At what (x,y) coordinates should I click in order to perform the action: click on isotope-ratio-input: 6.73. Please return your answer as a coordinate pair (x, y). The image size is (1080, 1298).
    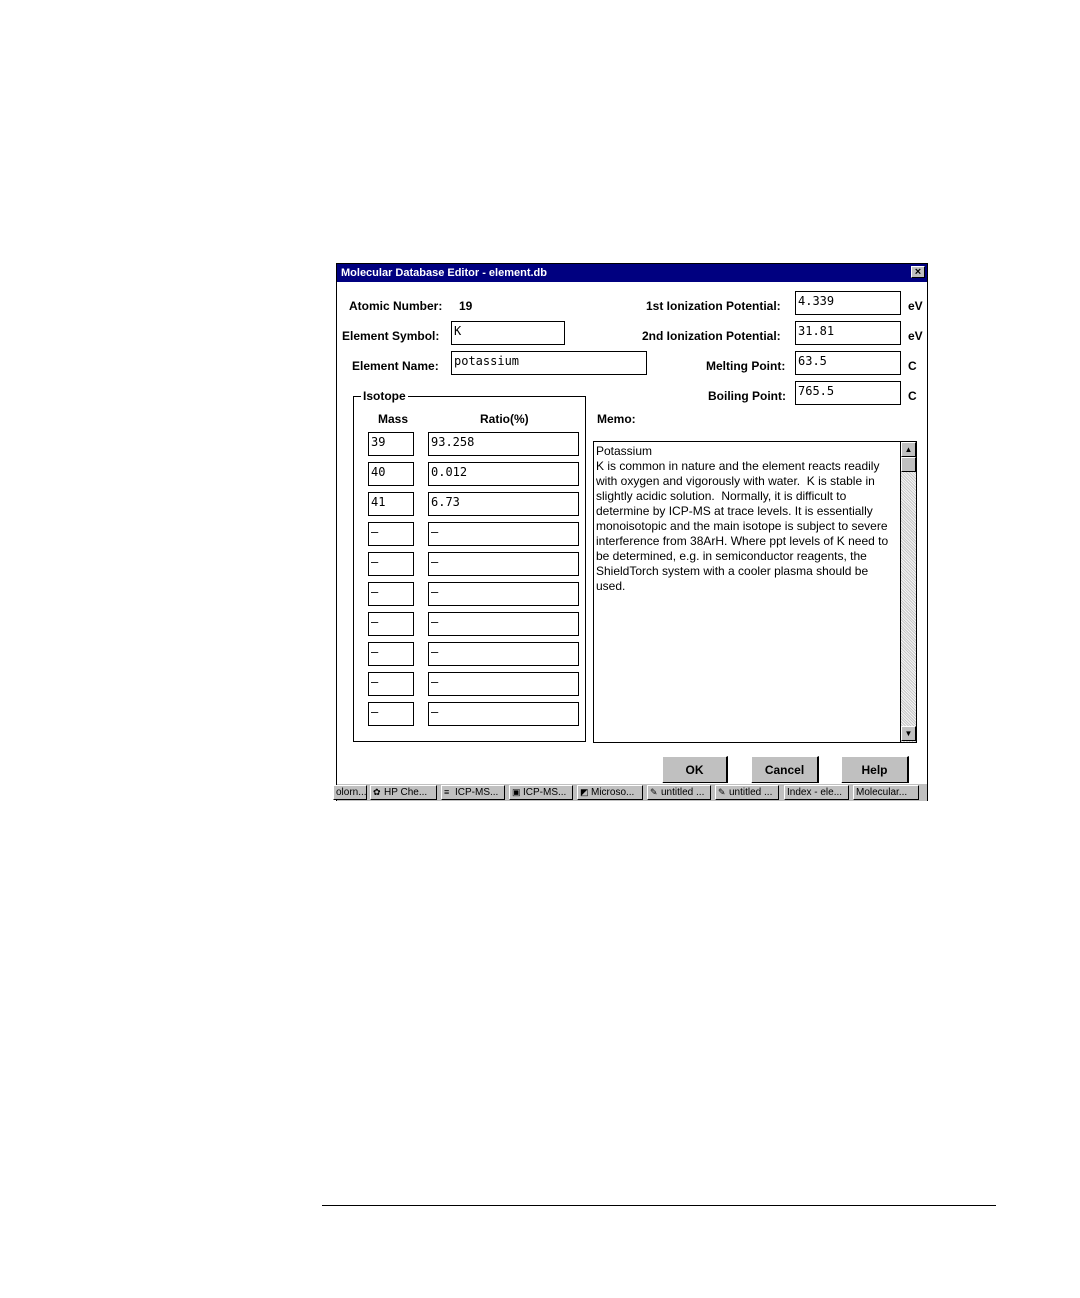
    Looking at the image, I should click on (503, 504).